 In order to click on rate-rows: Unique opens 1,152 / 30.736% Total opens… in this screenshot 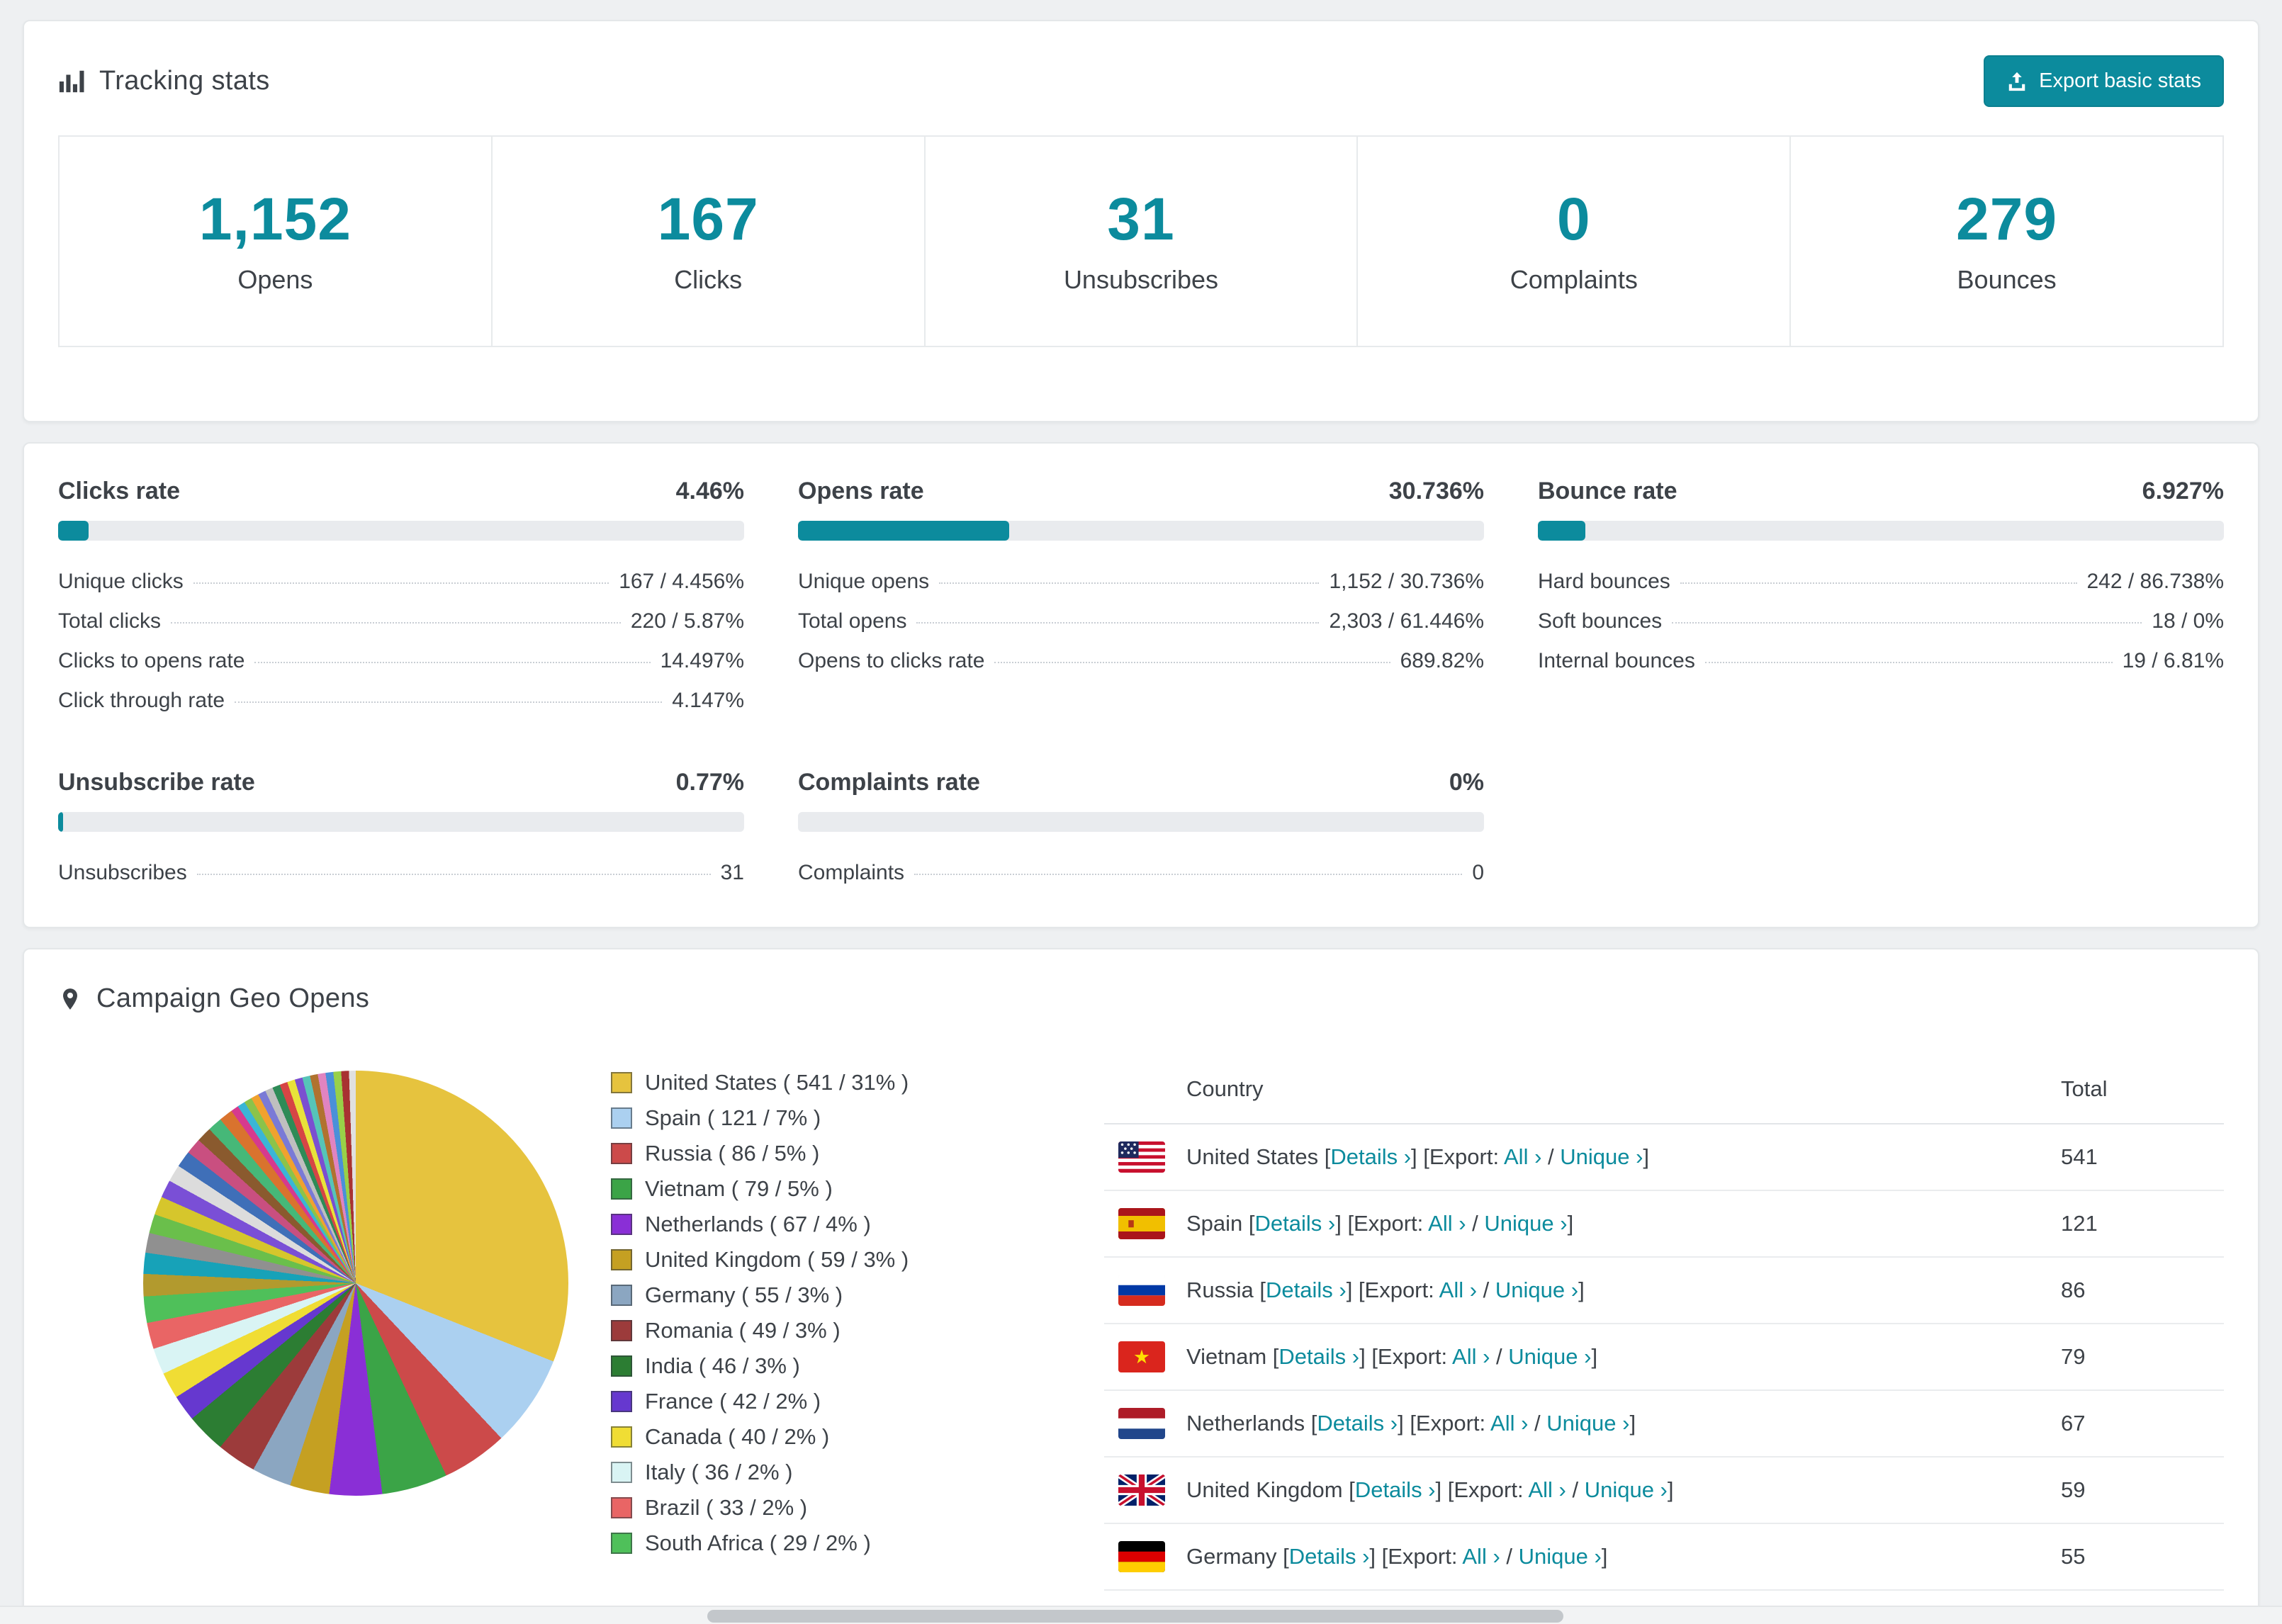, I will do `click(1141, 621)`.